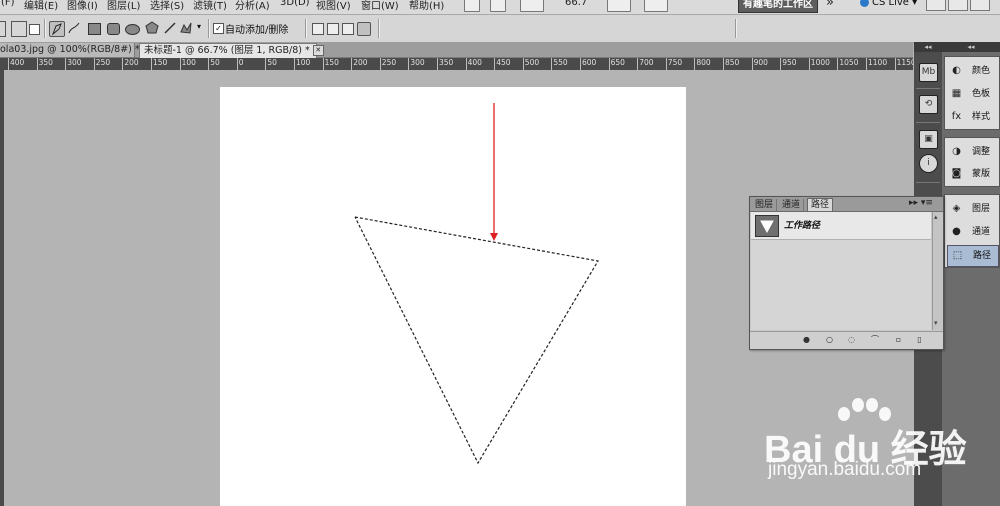 This screenshot has height=506, width=1000. What do you see at coordinates (936, 217) in the screenshot?
I see `scroll-up-icon: ▴` at bounding box center [936, 217].